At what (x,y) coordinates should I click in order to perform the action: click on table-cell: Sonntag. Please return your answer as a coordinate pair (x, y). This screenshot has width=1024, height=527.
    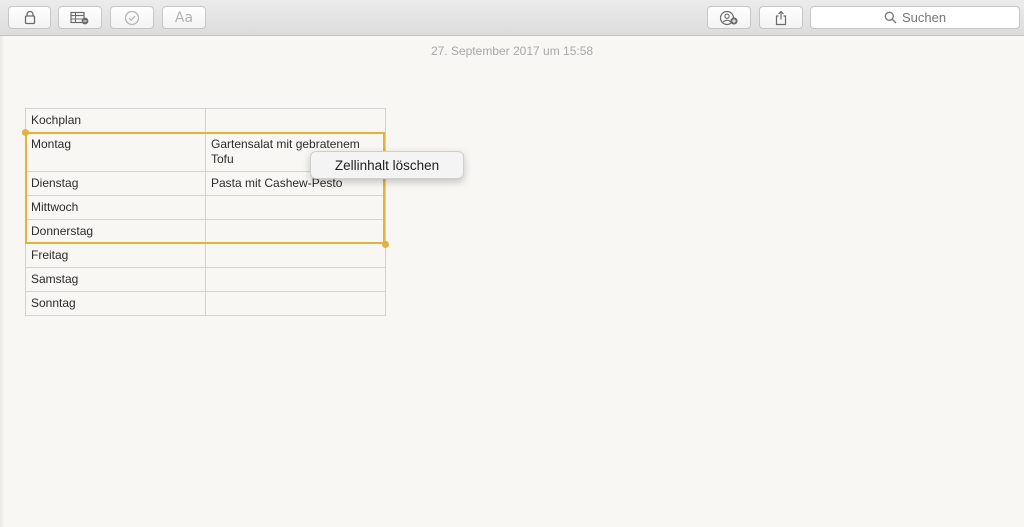
    Looking at the image, I should click on (115, 303).